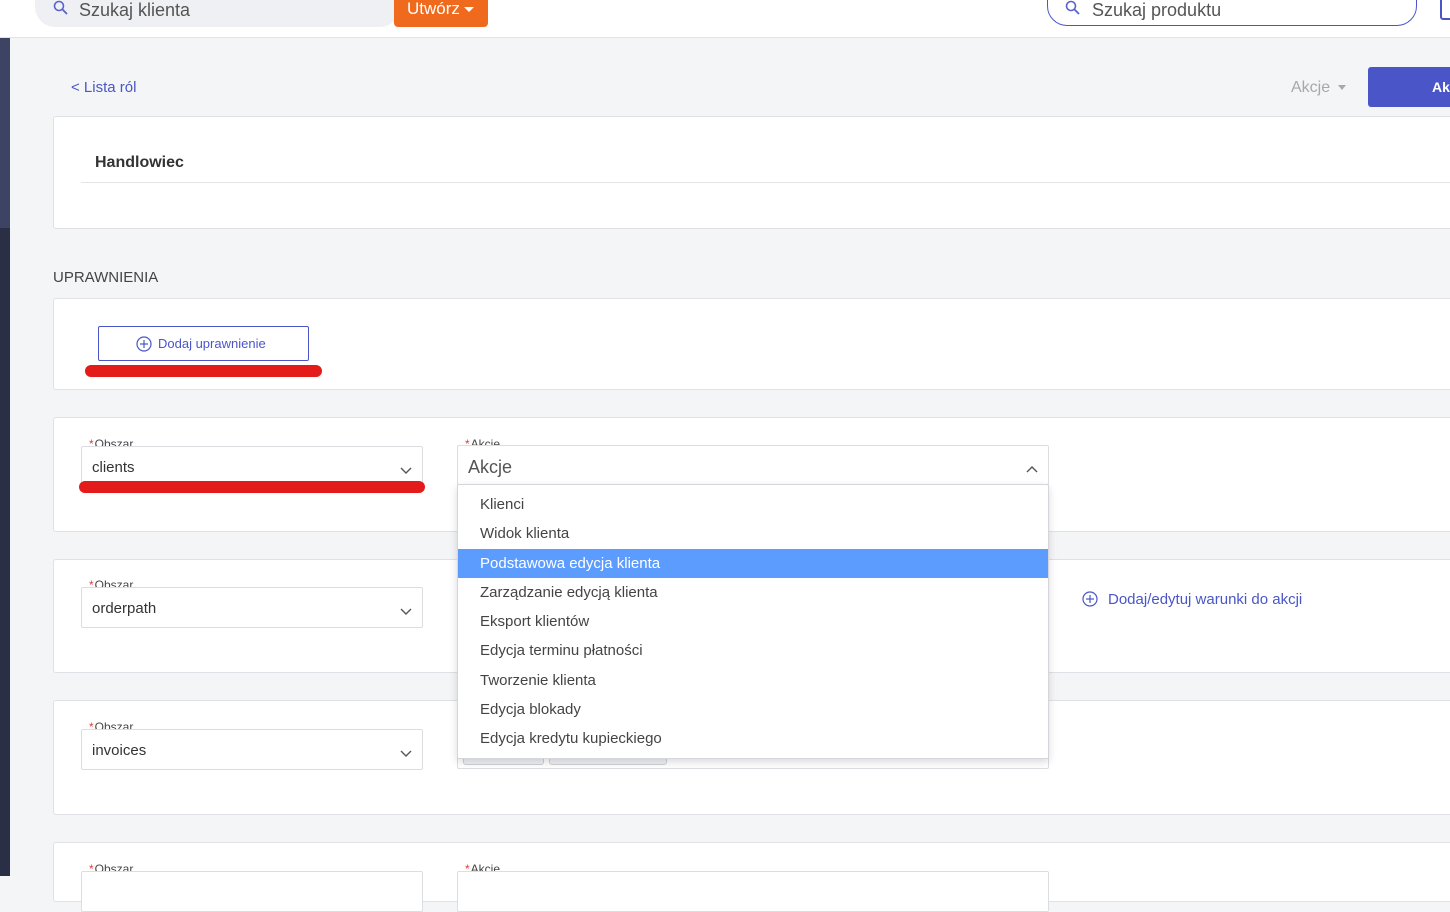  What do you see at coordinates (753, 533) in the screenshot?
I see `dropdown-option: Widok klienta` at bounding box center [753, 533].